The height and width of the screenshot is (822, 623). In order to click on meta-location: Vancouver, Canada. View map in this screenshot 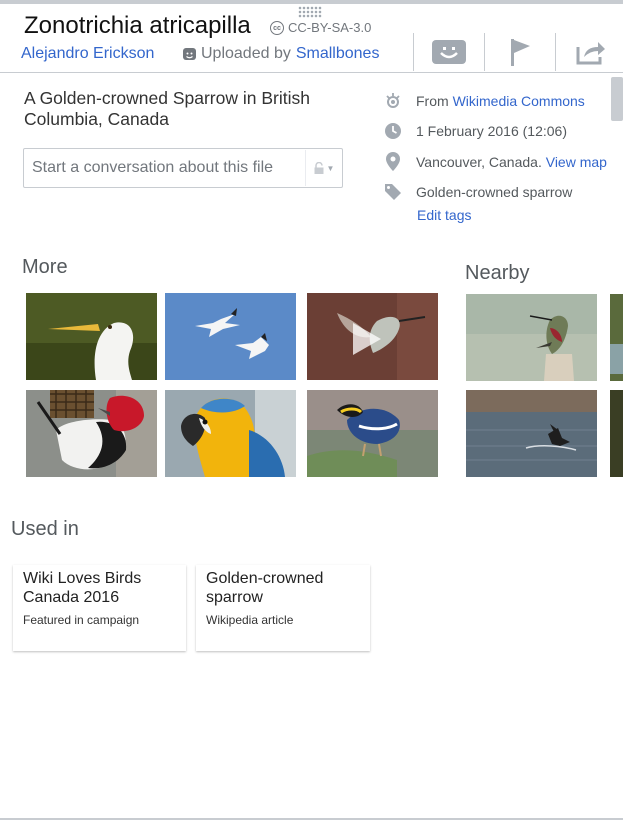, I will do `click(495, 161)`.